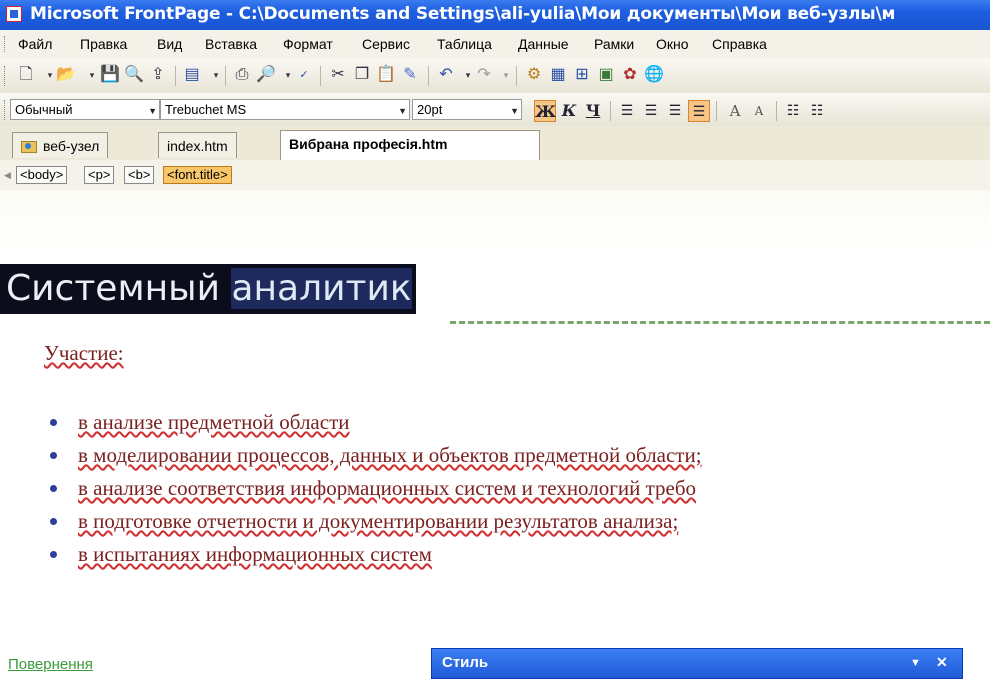 The height and width of the screenshot is (679, 990). Describe the element at coordinates (465, 662) in the screenshot. I see `style-pane-title: Стиль` at that location.